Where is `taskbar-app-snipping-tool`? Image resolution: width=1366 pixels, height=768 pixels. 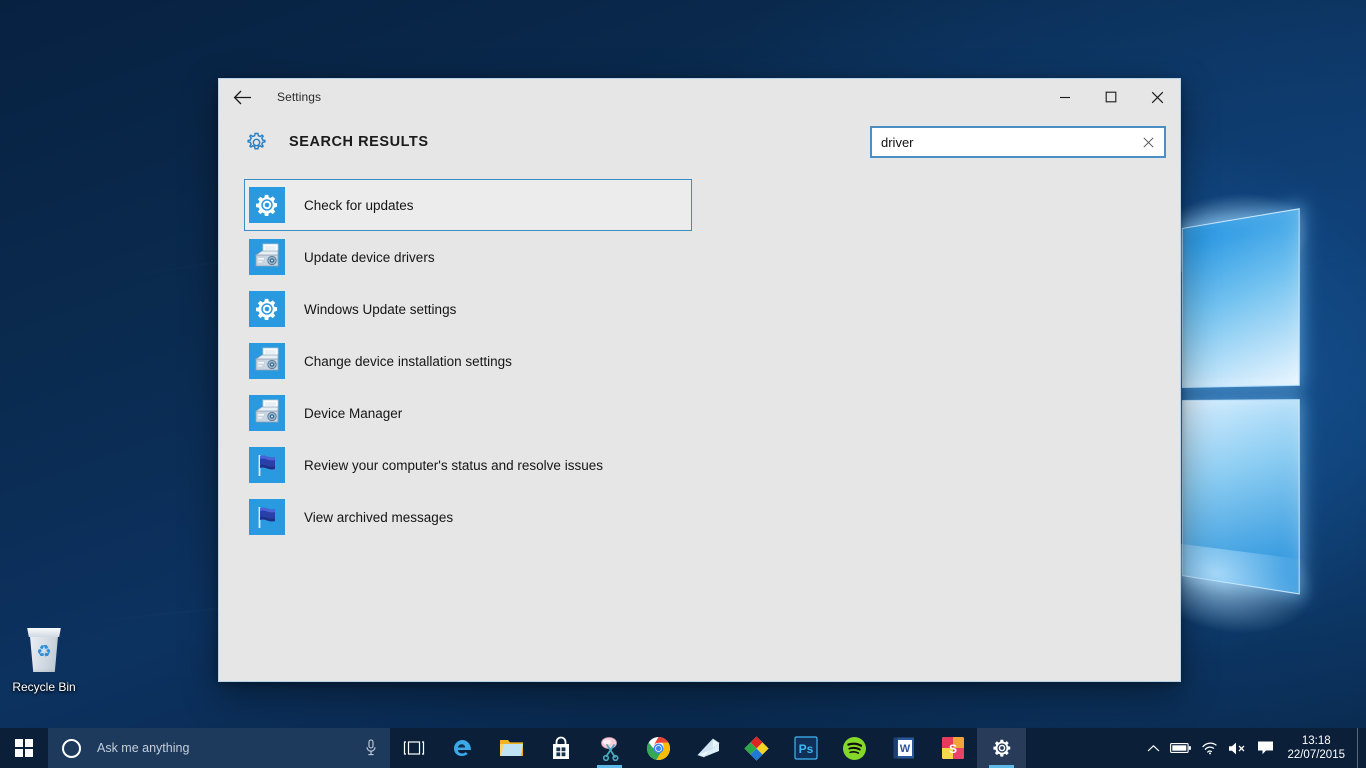
taskbar-app-snipping-tool is located at coordinates (609, 748).